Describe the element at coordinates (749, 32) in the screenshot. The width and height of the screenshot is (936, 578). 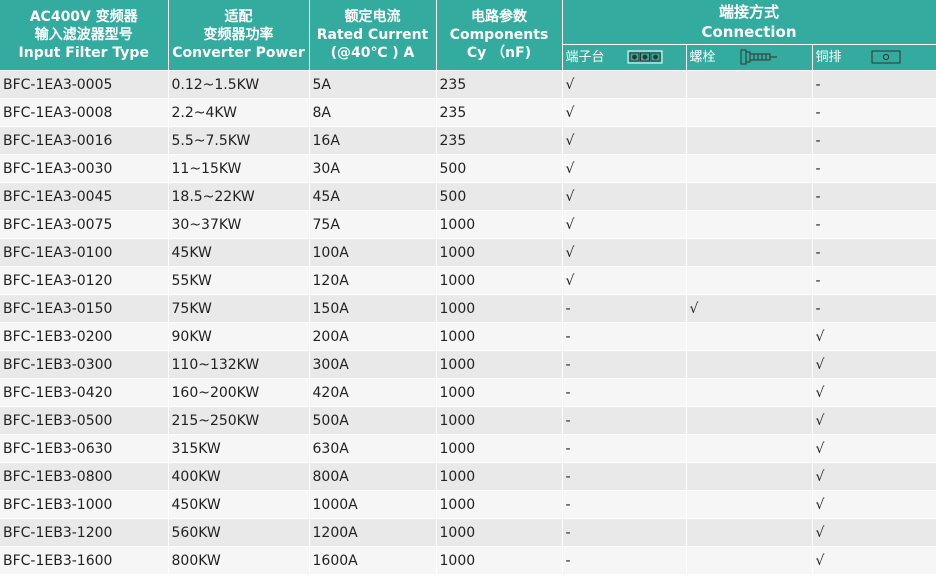
I see `header-connection-line-2: Connection` at that location.